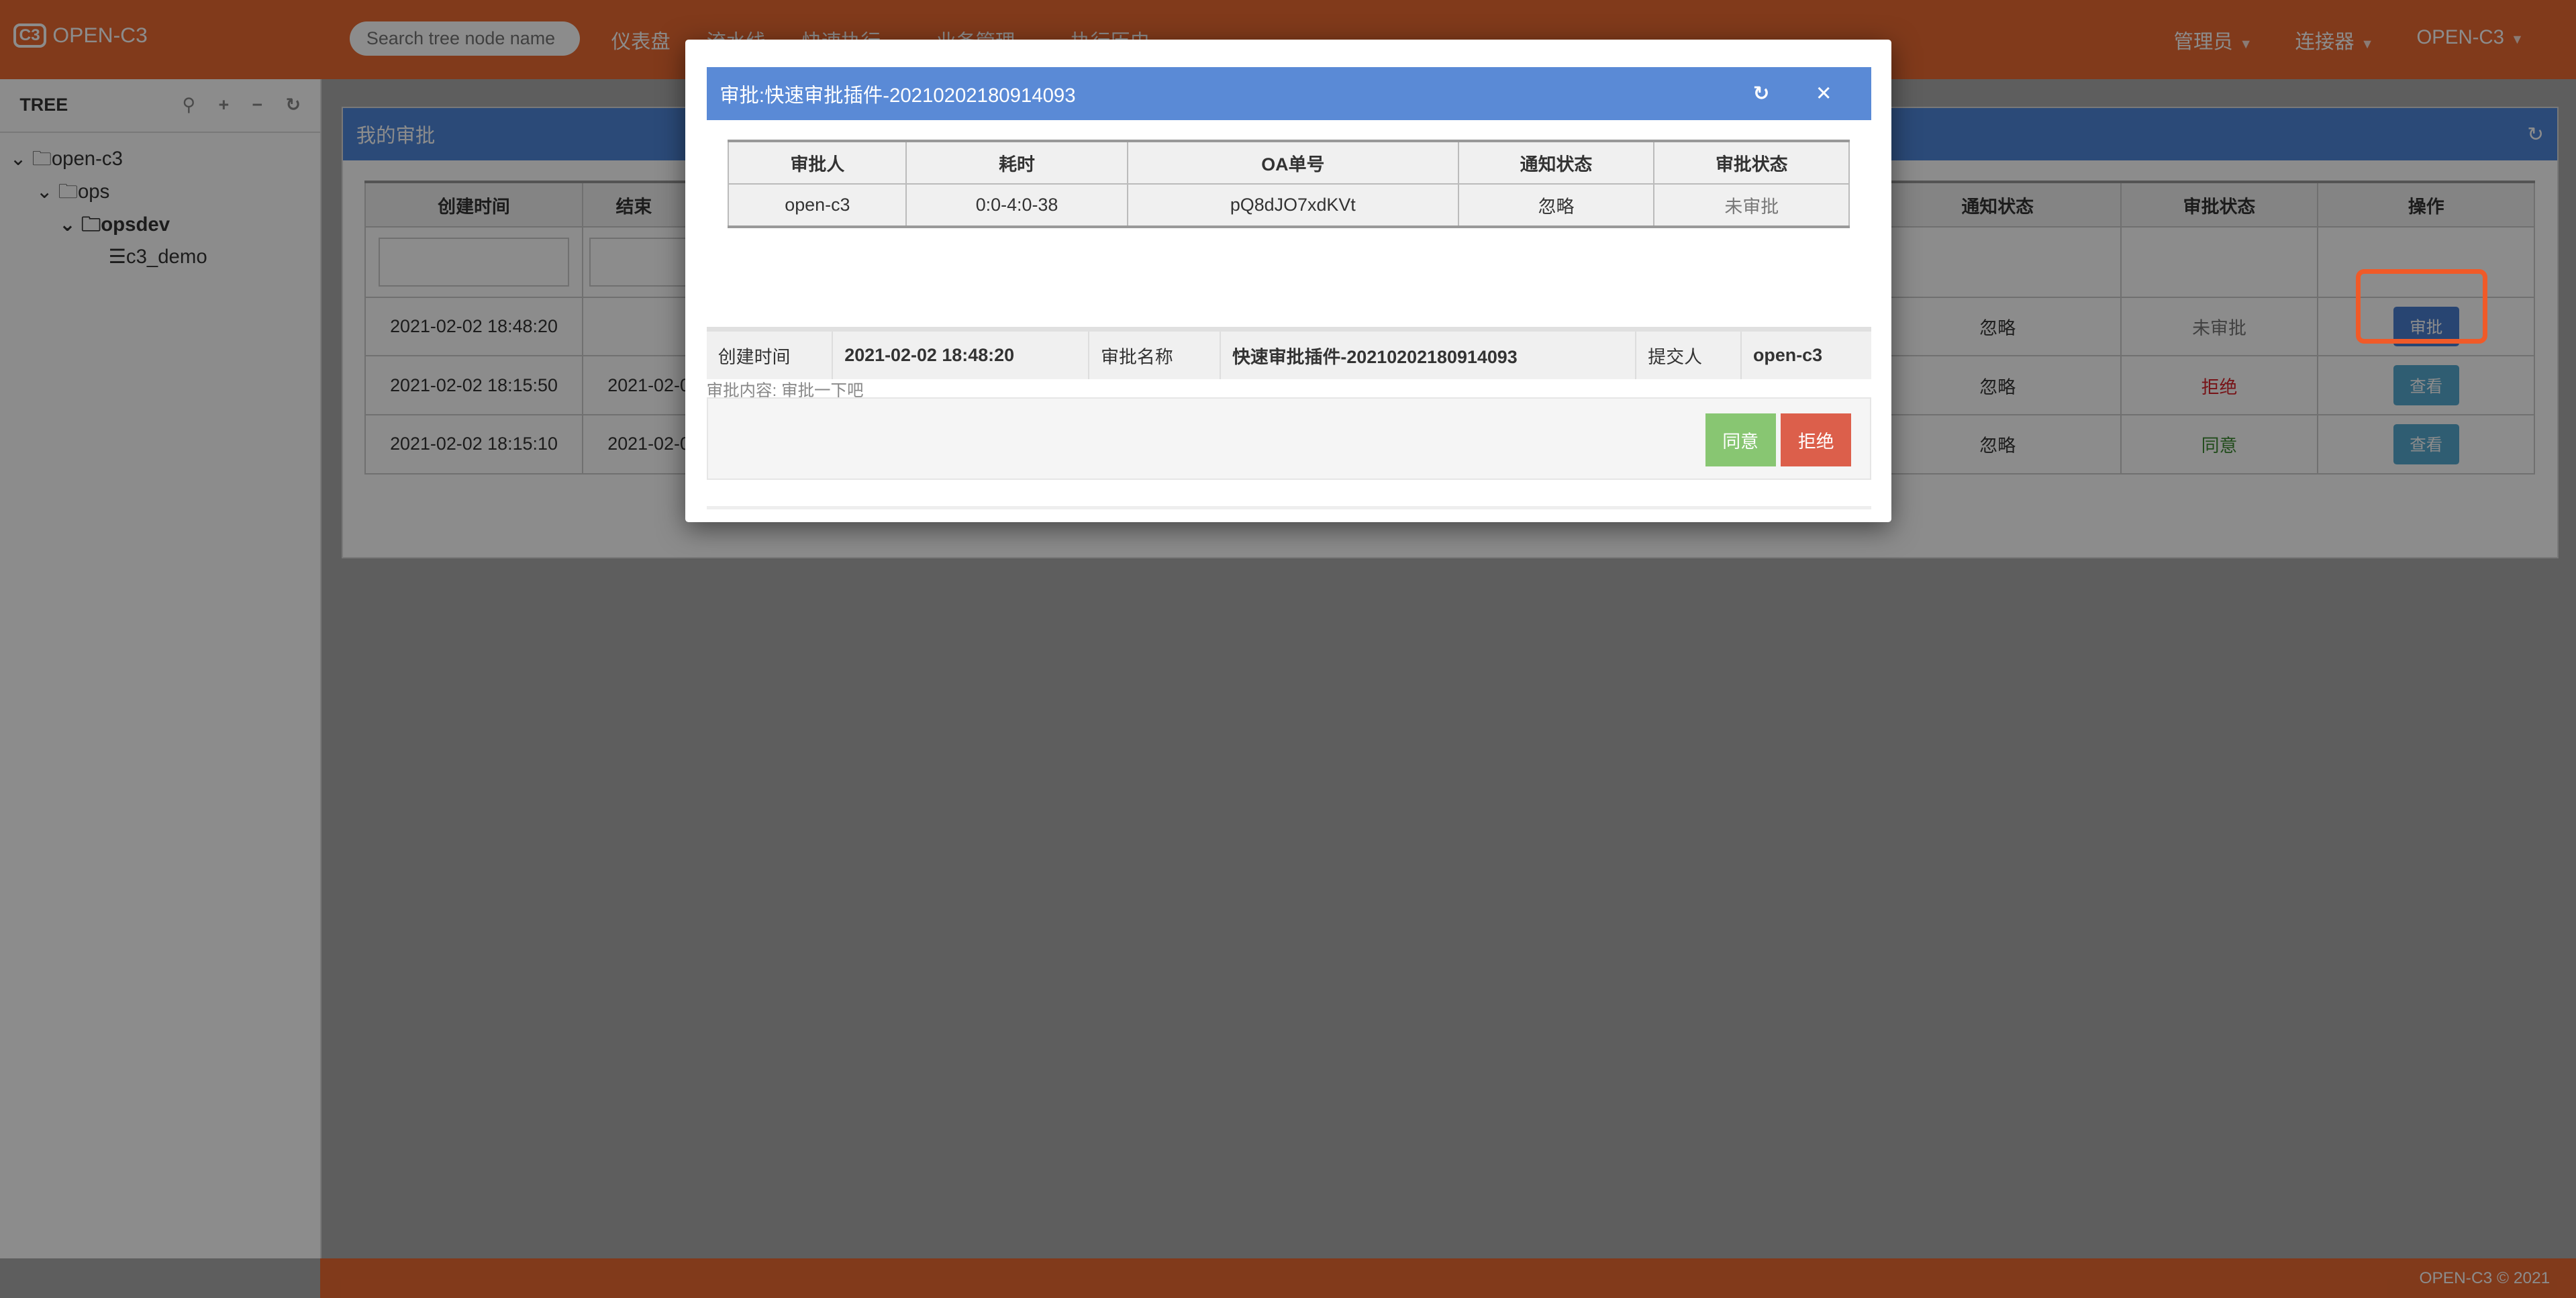  I want to click on close-icon: ✕, so click(1824, 94).